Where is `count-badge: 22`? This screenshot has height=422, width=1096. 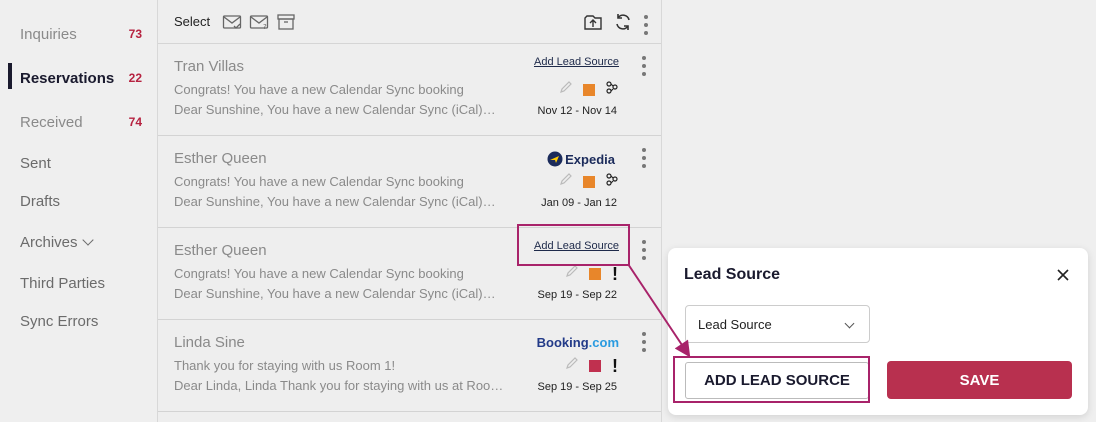
count-badge: 22 is located at coordinates (135, 78).